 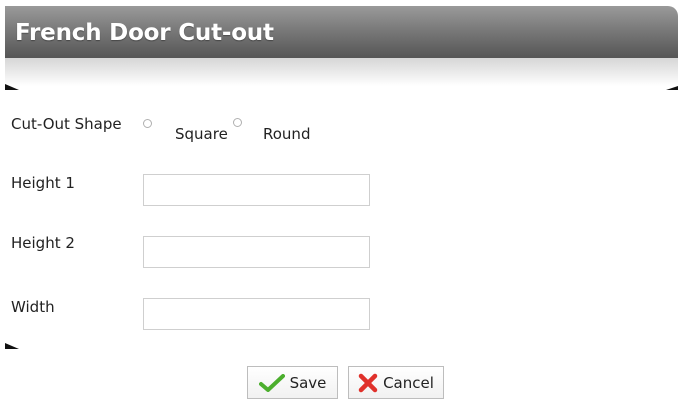 I want to click on x-icon, so click(x=368, y=383).